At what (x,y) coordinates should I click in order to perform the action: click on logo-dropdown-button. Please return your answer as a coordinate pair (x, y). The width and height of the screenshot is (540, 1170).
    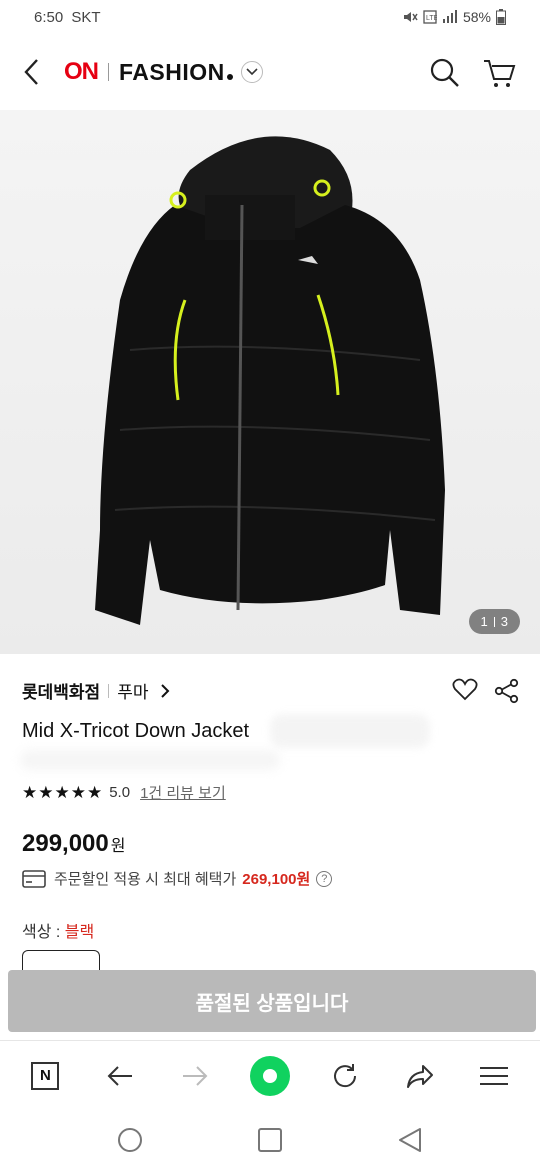
    Looking at the image, I should click on (251, 72).